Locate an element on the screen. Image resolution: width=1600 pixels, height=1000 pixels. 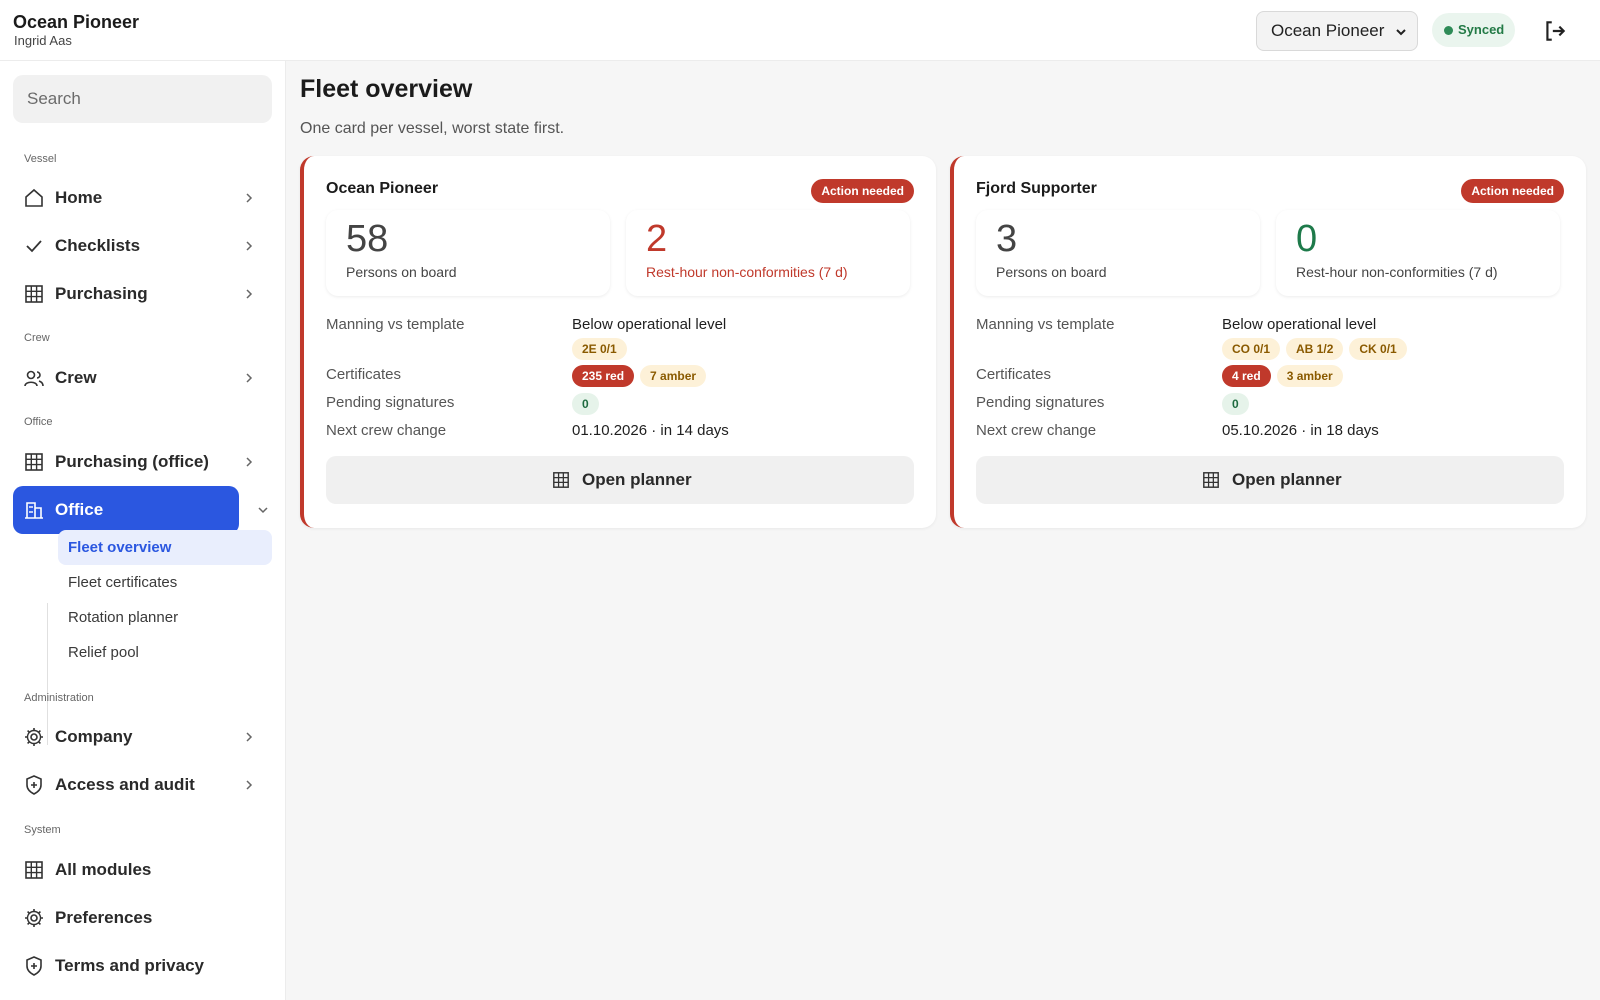
sync-status-label: Synced is located at coordinates (1481, 29).